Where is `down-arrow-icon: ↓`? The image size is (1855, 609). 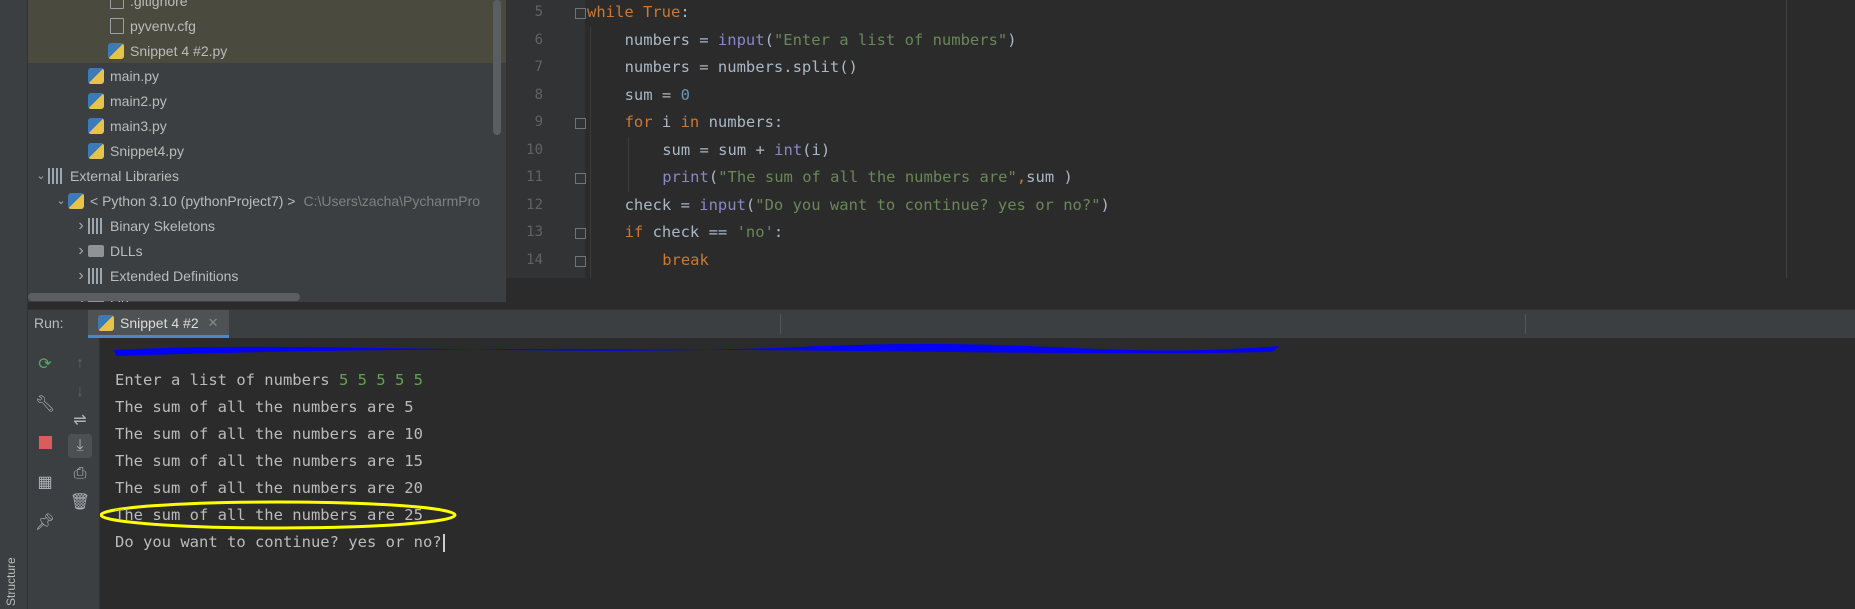 down-arrow-icon: ↓ is located at coordinates (80, 392).